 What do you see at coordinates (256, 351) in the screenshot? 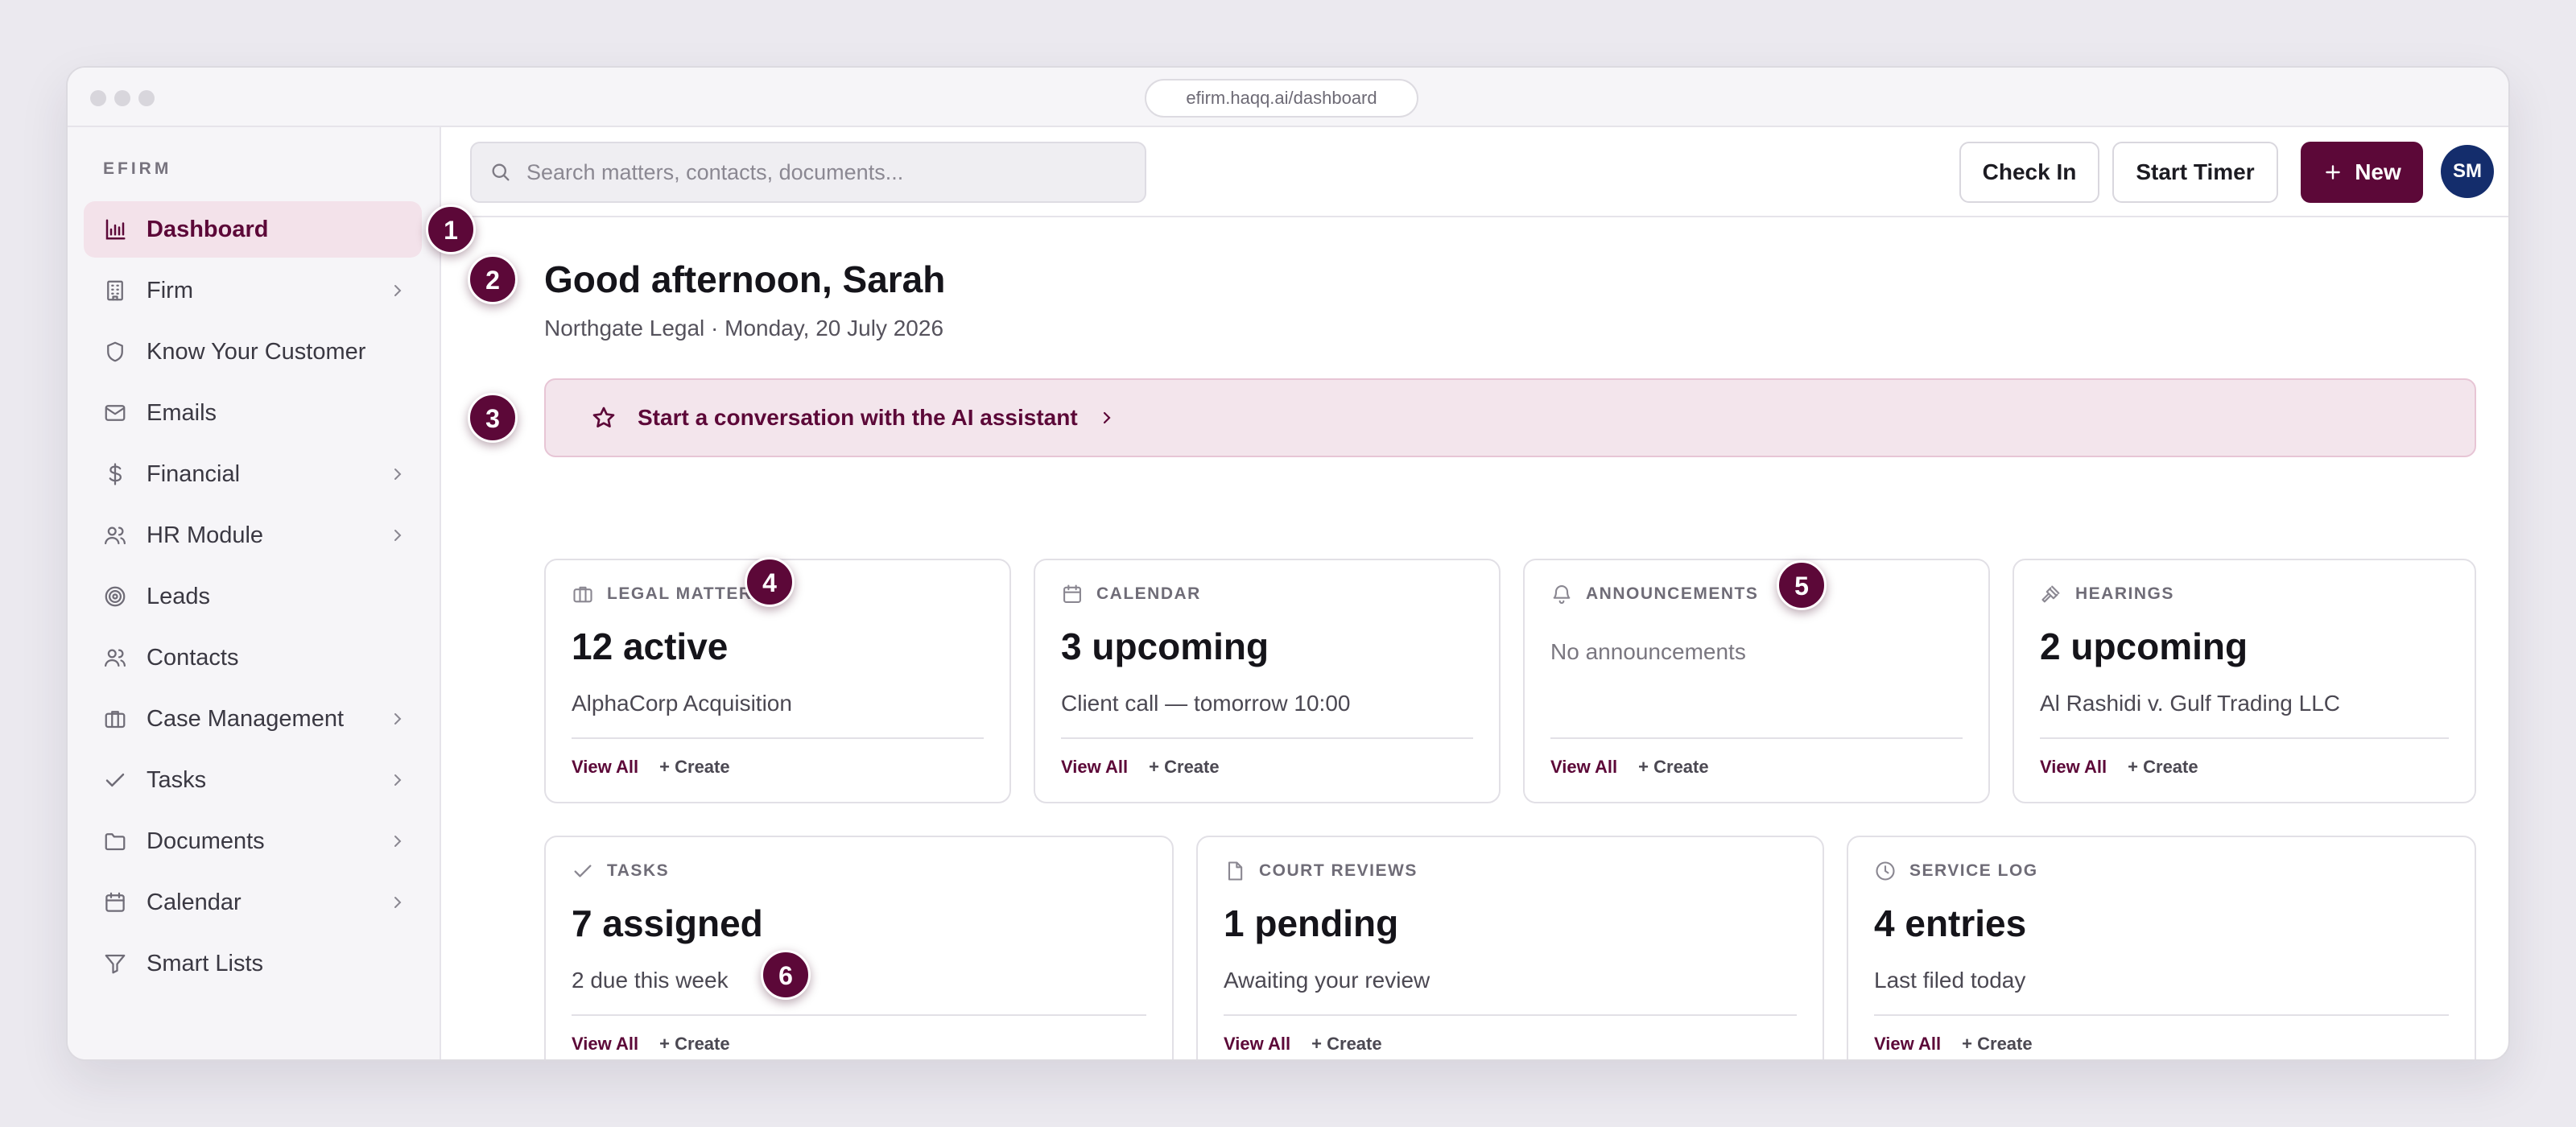
I see `sidebar-item-label: Know Your Customer` at bounding box center [256, 351].